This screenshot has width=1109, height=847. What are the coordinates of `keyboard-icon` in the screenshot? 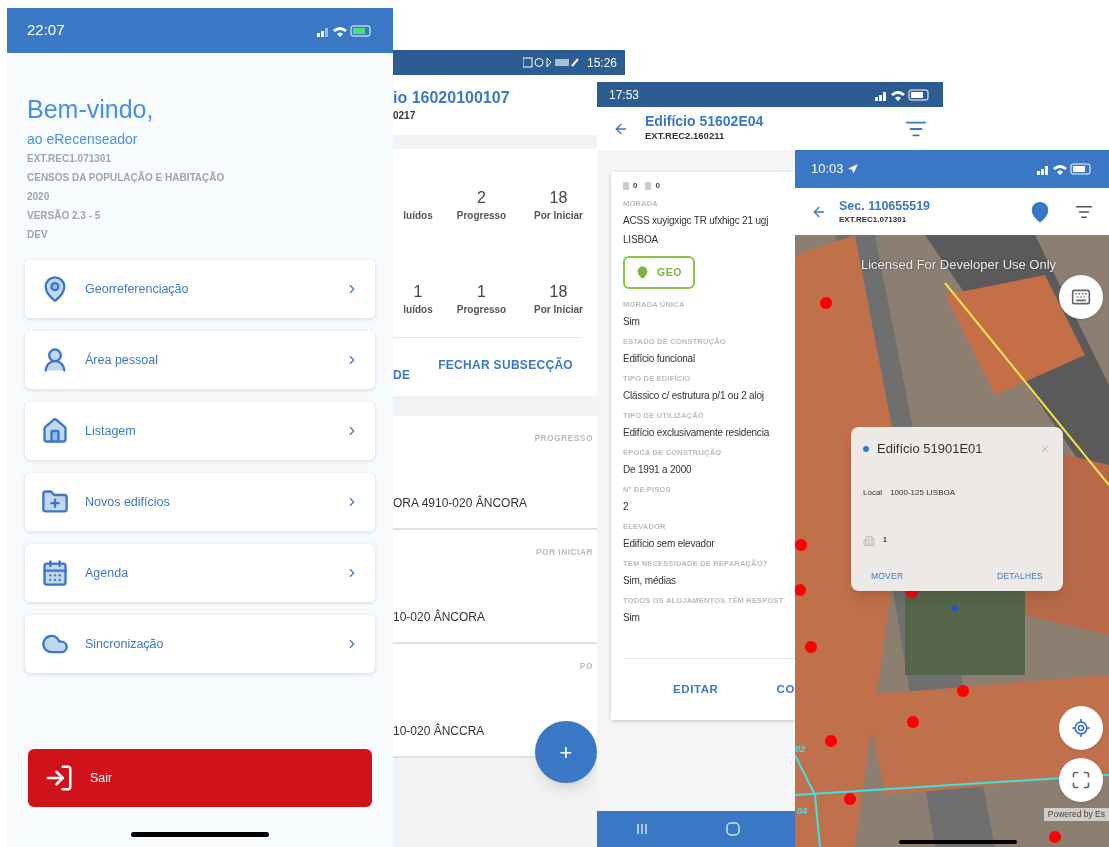 It's located at (1081, 297).